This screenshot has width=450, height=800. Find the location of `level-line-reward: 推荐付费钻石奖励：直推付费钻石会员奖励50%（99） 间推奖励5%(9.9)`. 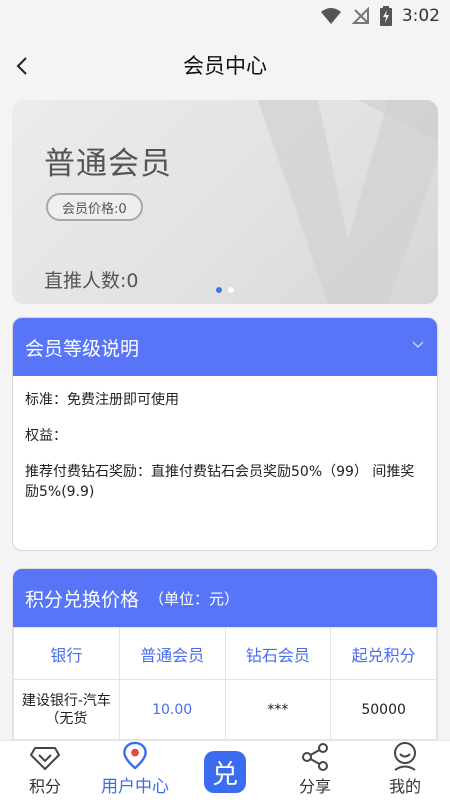

level-line-reward: 推荐付费钻石奖励：直推付费钻石会员奖励50%（99） 间推奖励5%(9.9) is located at coordinates (220, 482).